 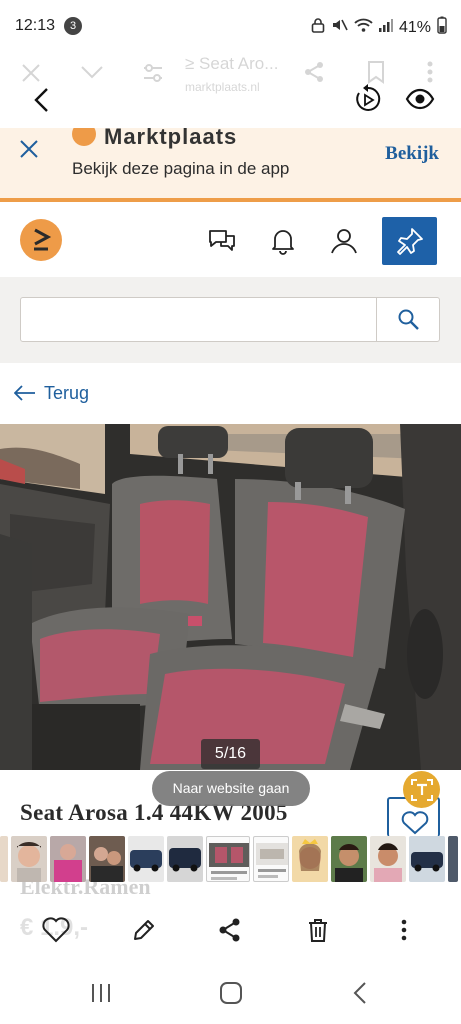 What do you see at coordinates (181, 168) in the screenshot?
I see `banner-message: Bekijk deze pagina in de app` at bounding box center [181, 168].